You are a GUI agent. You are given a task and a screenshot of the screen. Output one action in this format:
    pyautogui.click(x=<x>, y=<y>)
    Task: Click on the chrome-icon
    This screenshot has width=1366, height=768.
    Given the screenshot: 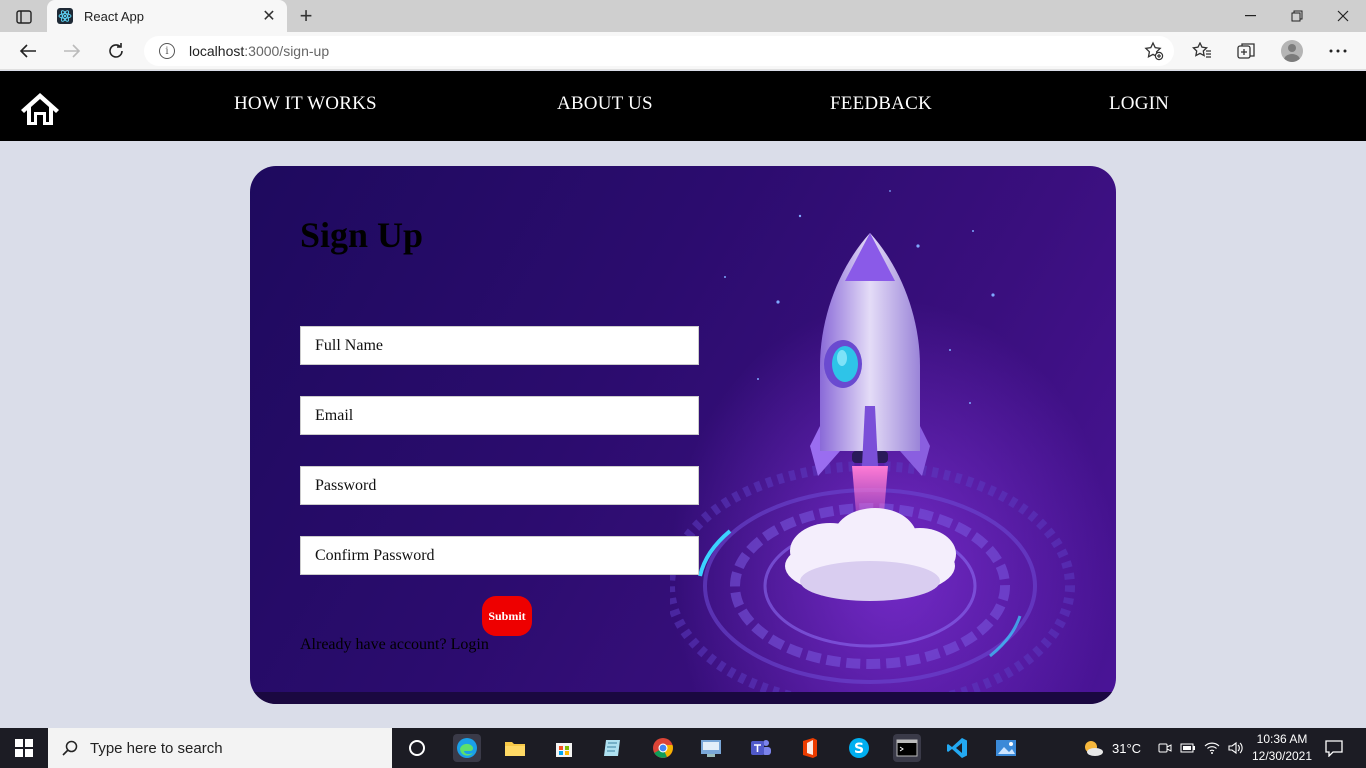 What is the action you would take?
    pyautogui.click(x=663, y=748)
    